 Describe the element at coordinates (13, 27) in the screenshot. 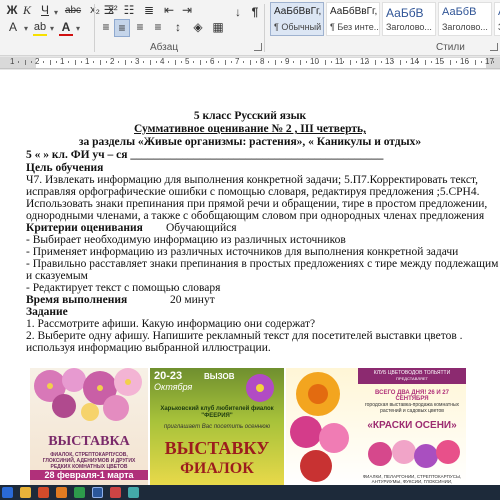

I see `text-effects-icon: A` at that location.